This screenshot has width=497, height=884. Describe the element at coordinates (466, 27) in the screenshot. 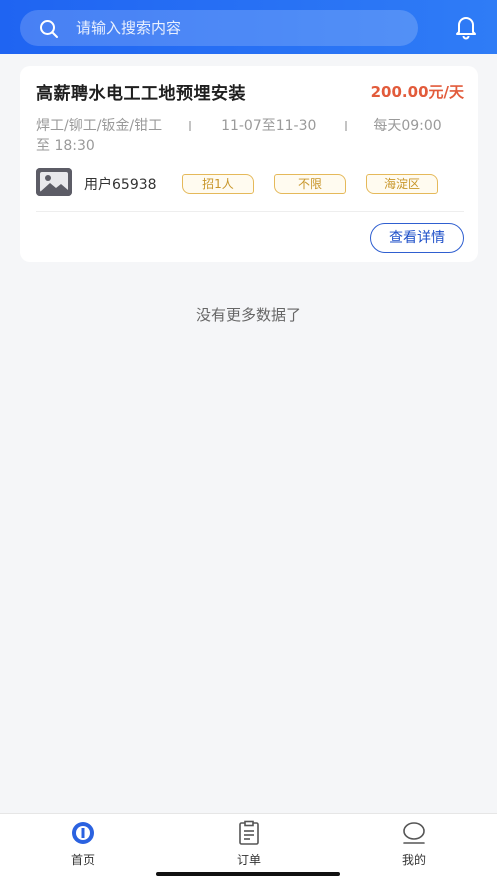

I see `bell-icon` at that location.